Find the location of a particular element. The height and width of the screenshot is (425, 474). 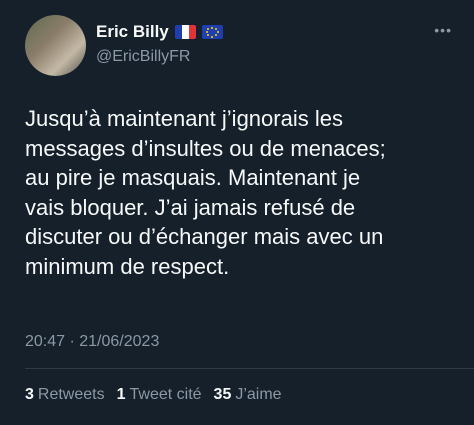

retweets-count: 3 is located at coordinates (29, 394).